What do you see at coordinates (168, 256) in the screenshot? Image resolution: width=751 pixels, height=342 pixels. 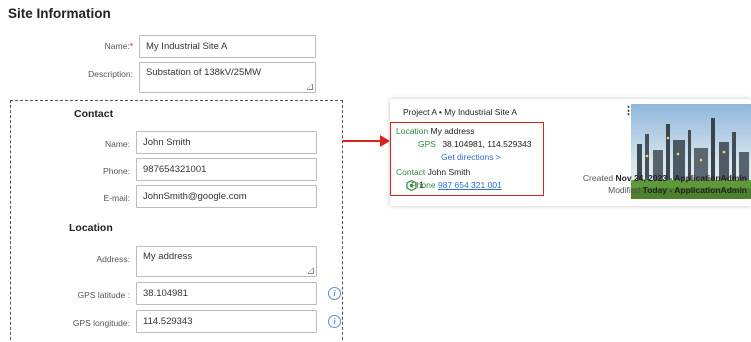 I see `address-value: My address` at bounding box center [168, 256].